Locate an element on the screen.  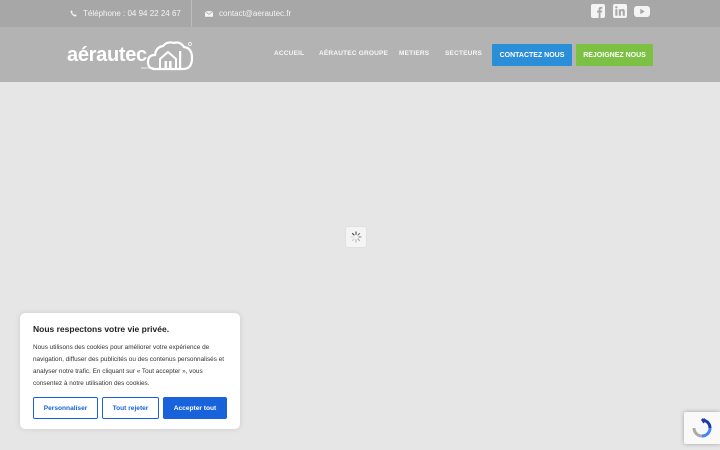
phone-contact: Téléphone : 04 94 22 24 67 is located at coordinates (125, 13).